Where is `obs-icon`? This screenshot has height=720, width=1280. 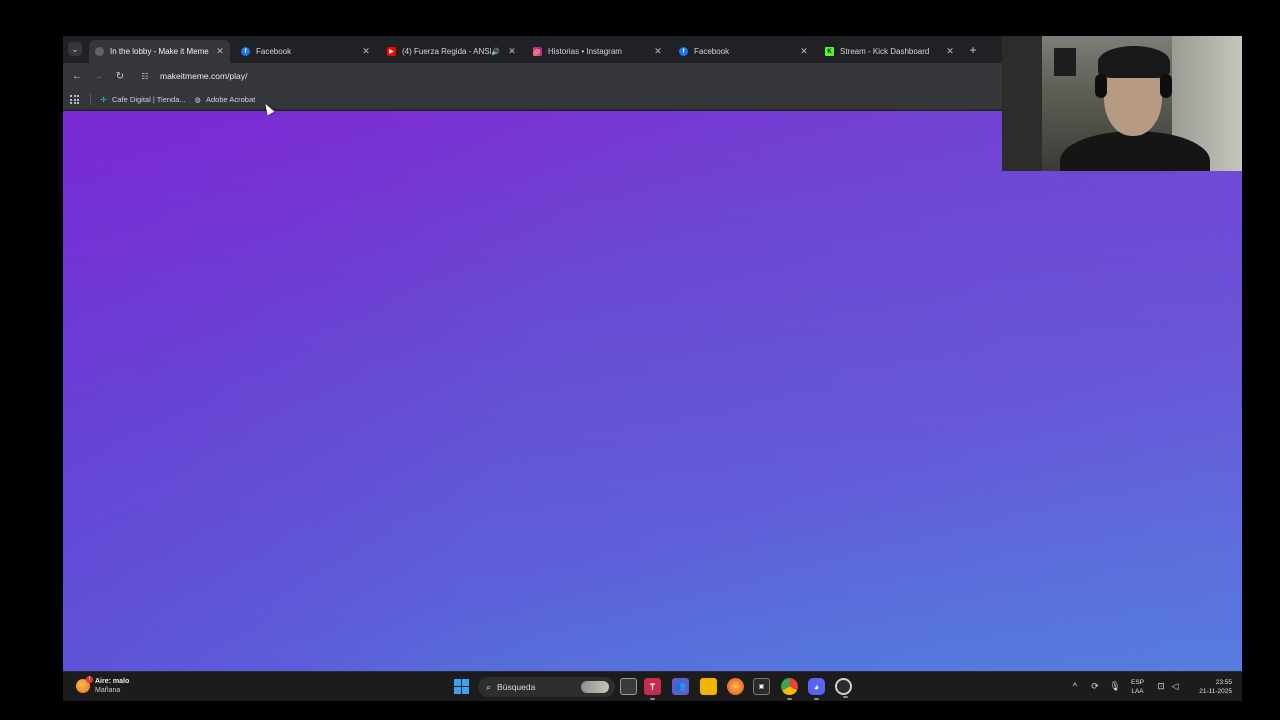 obs-icon is located at coordinates (843, 688).